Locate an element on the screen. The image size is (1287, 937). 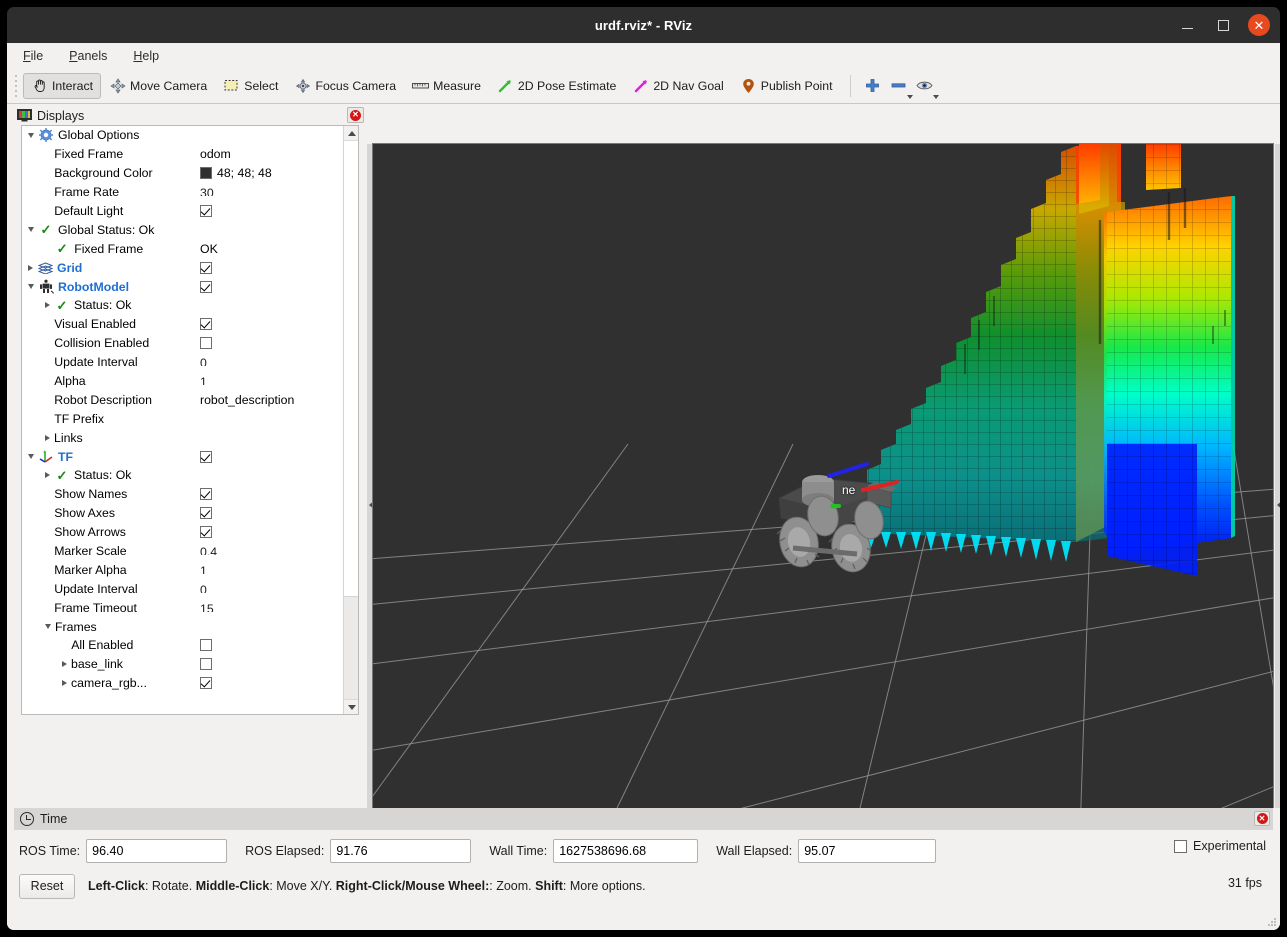
numeric-value: 30 is located at coordinates (207, 192).